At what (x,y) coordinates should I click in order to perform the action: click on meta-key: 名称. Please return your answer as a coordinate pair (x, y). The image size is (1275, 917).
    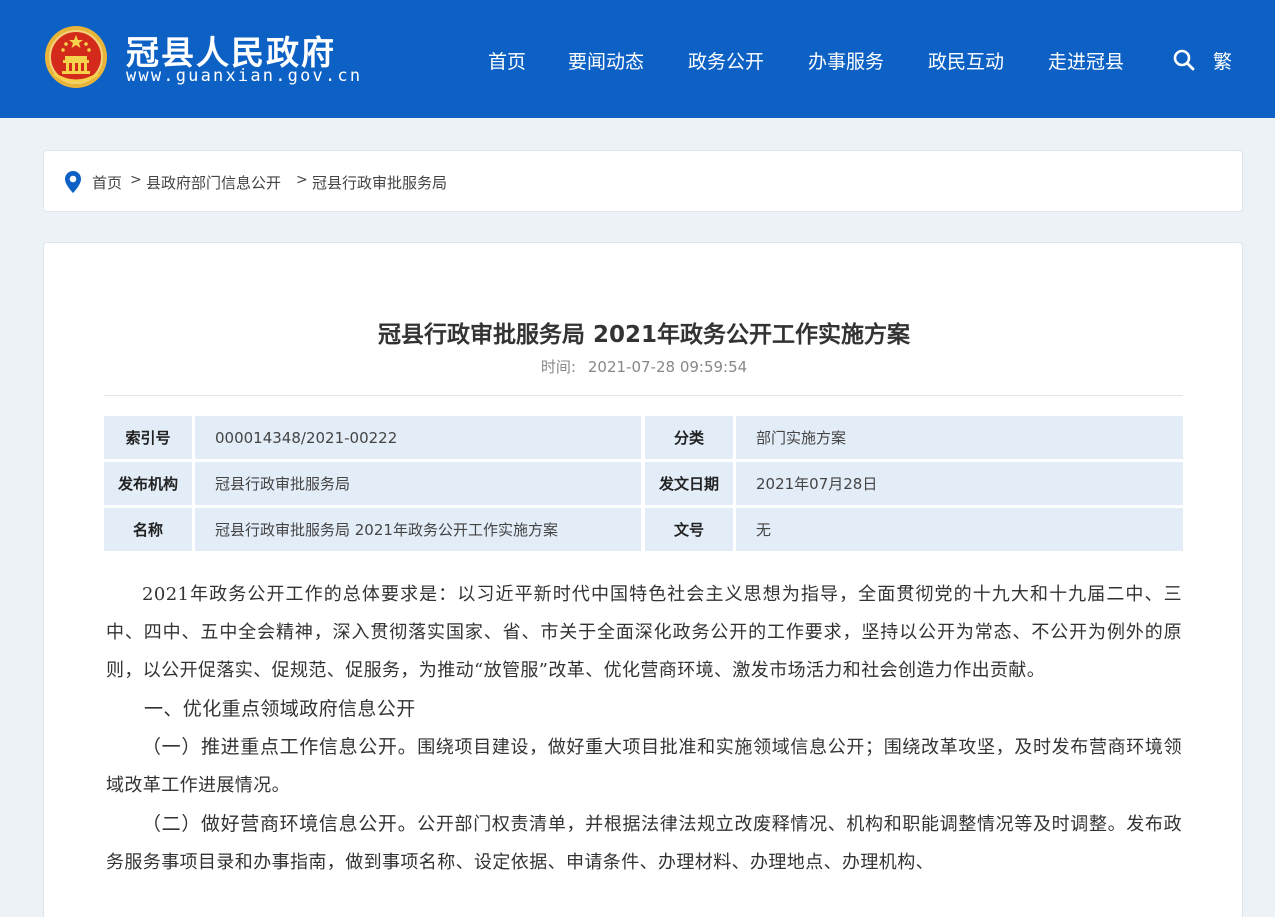
    Looking at the image, I should click on (148, 529).